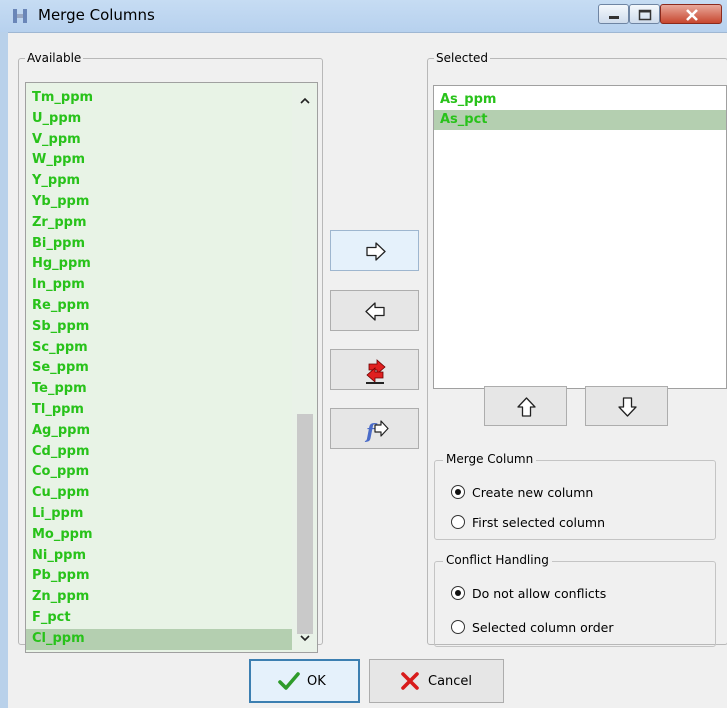  I want to click on remove-all-icon, so click(376, 371).